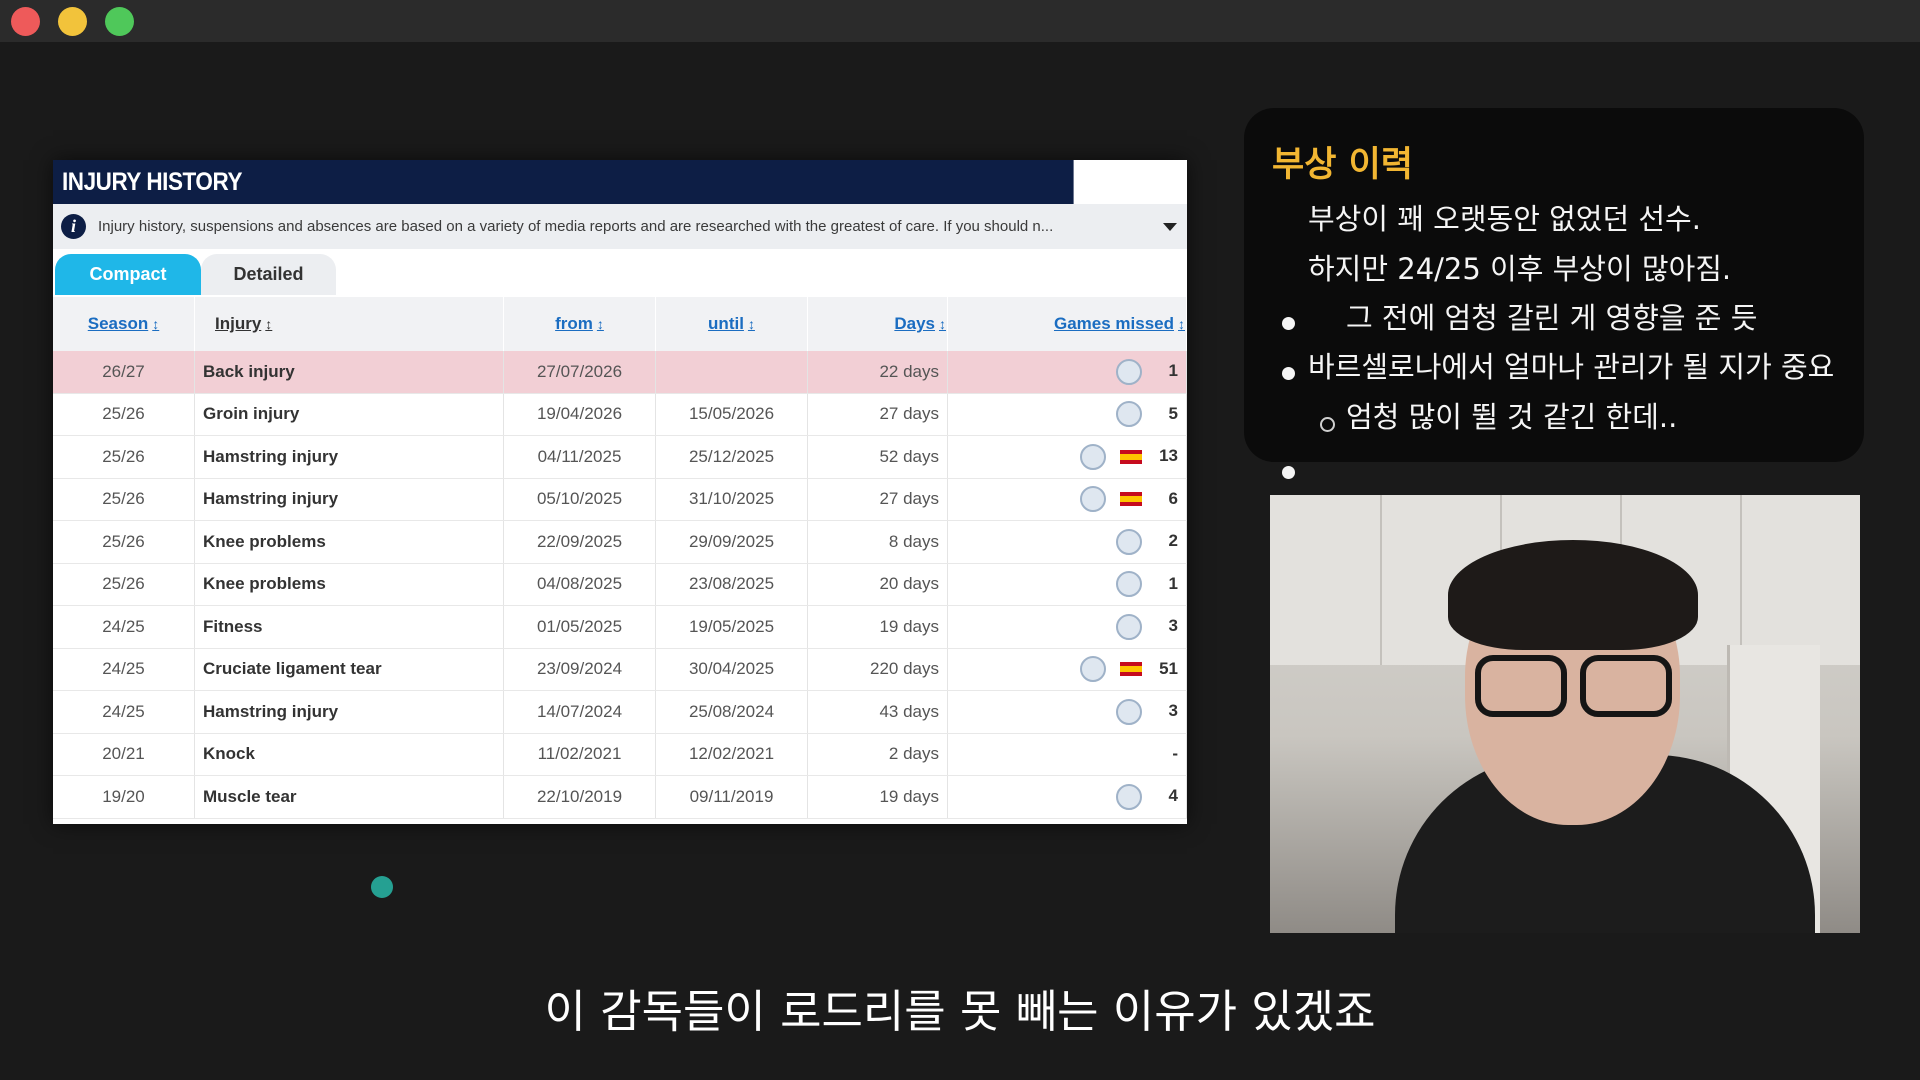 The width and height of the screenshot is (1920, 1080). What do you see at coordinates (119, 21) in the screenshot?
I see `maximize-window-button` at bounding box center [119, 21].